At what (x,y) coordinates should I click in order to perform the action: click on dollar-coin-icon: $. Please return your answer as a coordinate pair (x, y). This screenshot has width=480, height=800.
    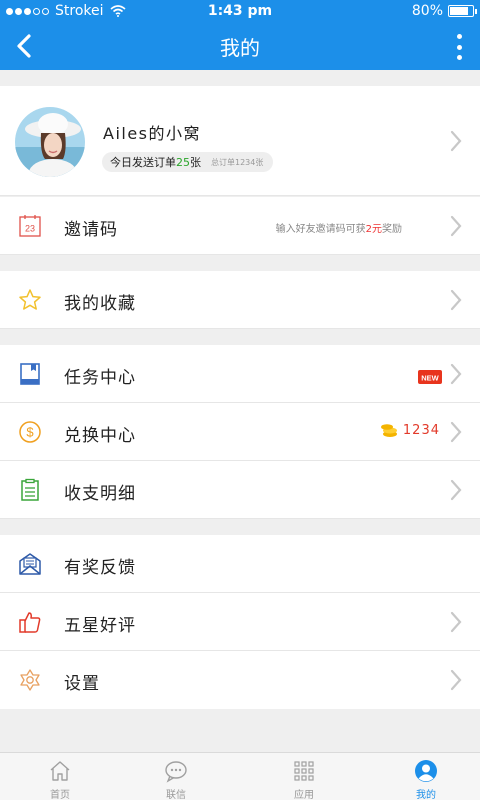
    Looking at the image, I should click on (30, 432).